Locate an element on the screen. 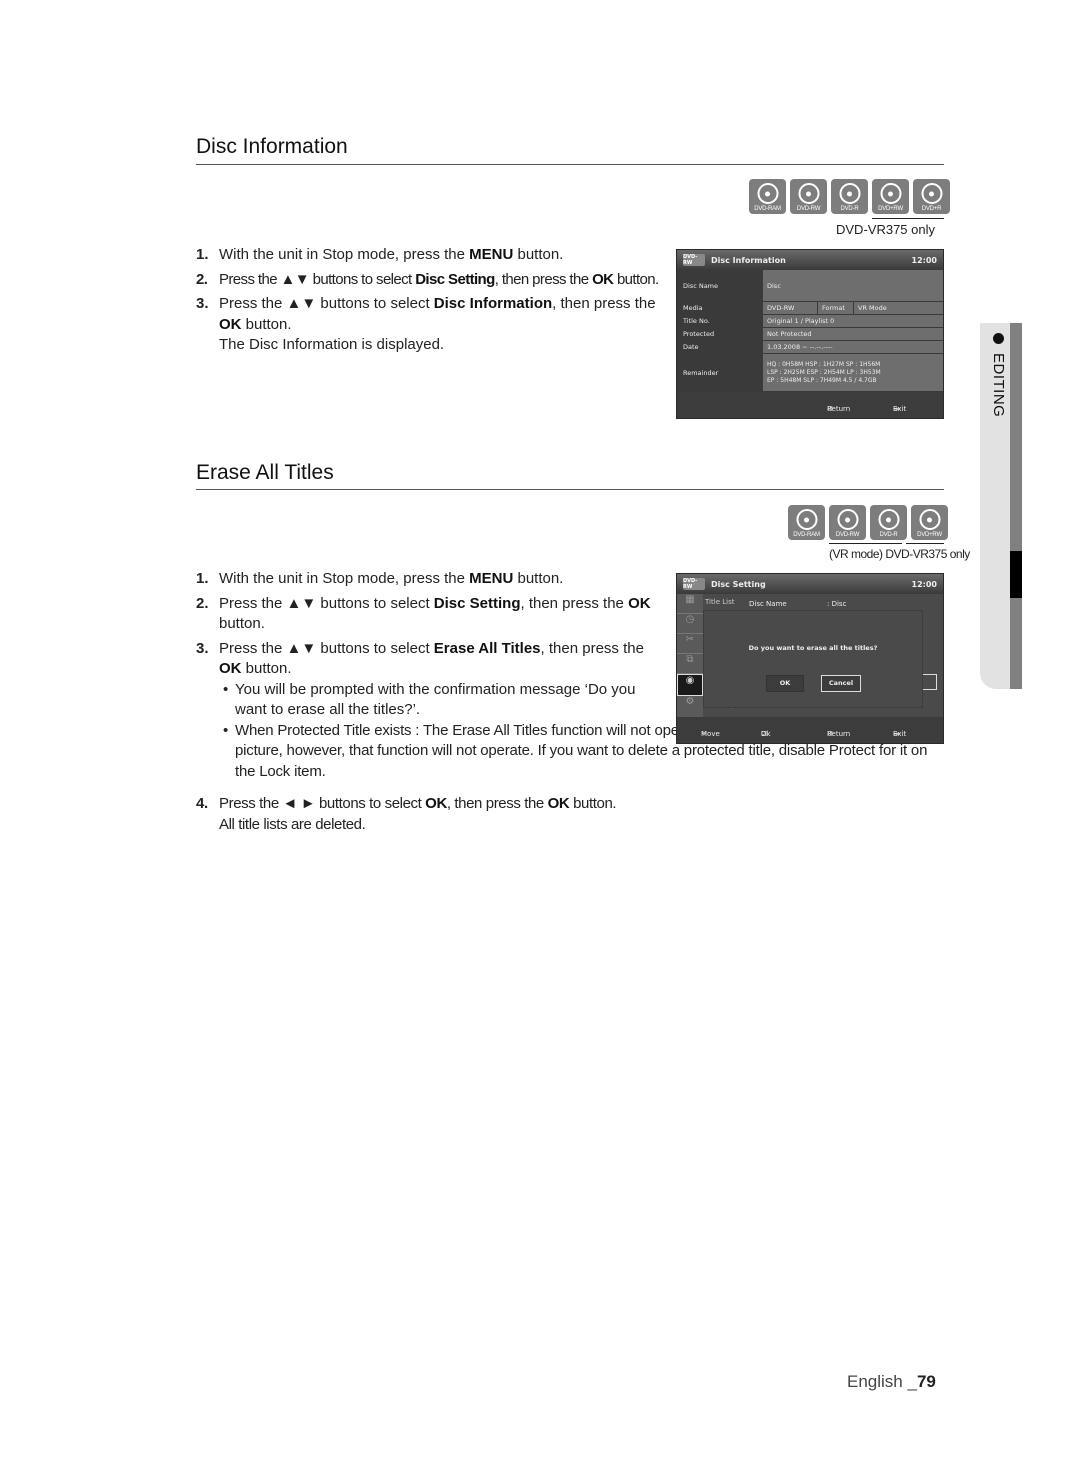 This screenshot has width=1080, height=1483. remainder-line: HQ : 0H58M HSP : 1H27M SP : 1H56M is located at coordinates (824, 364).